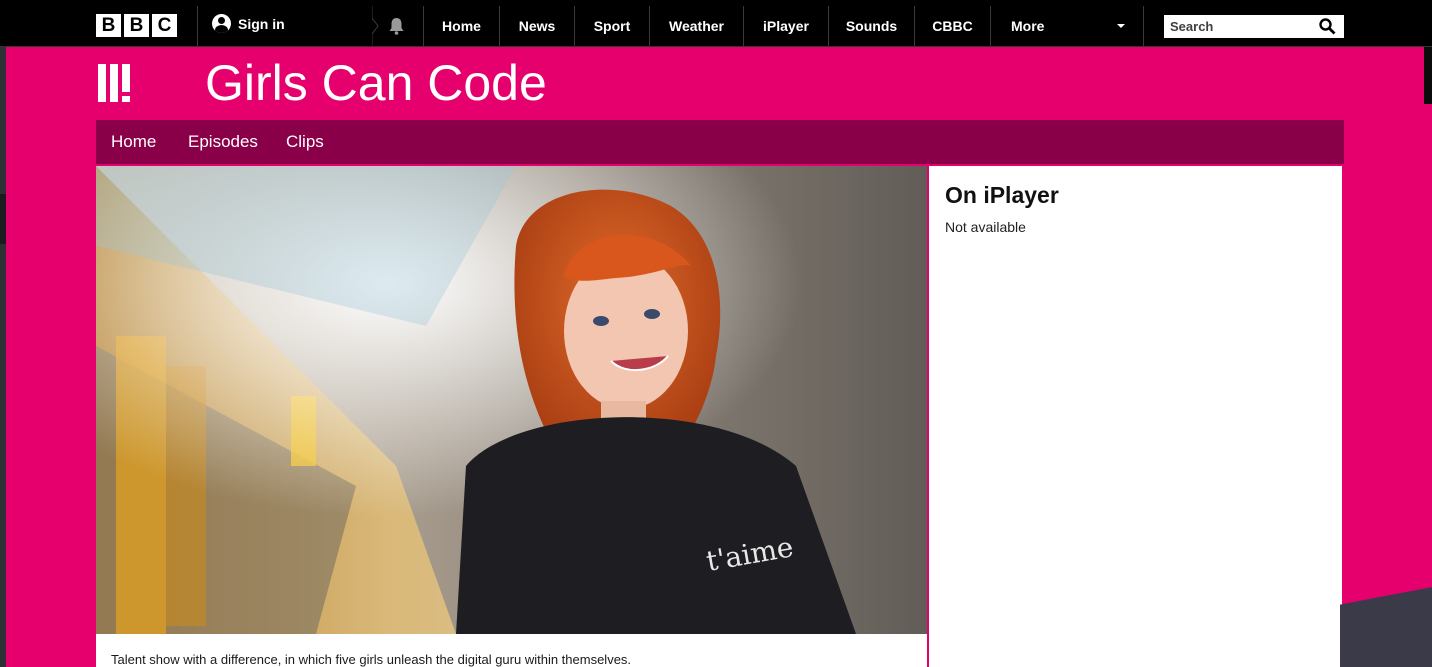  What do you see at coordinates (952, 23) in the screenshot?
I see `nav-cbbc: CBBC` at bounding box center [952, 23].